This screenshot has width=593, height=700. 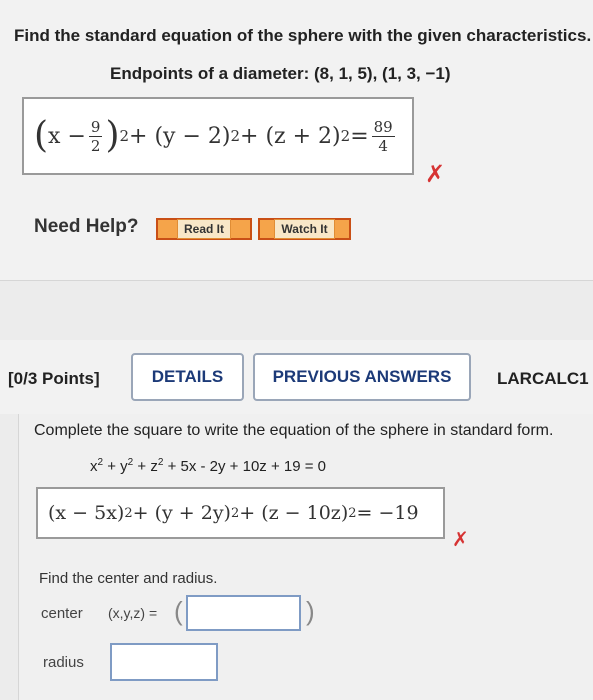 I want to click on fraction-numerator: 89, so click(x=383, y=127).